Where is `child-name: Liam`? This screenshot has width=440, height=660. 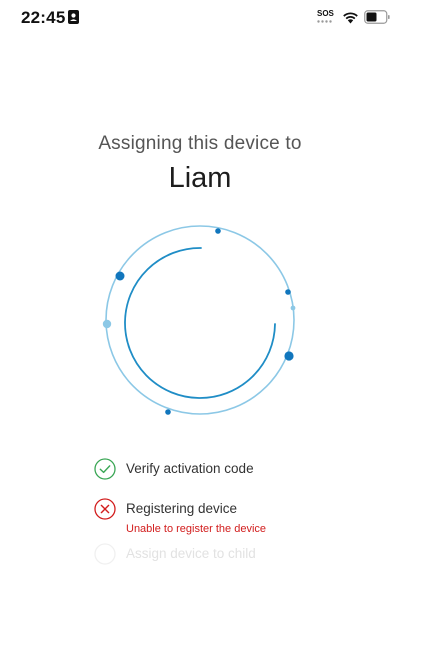
child-name: Liam is located at coordinates (200, 178).